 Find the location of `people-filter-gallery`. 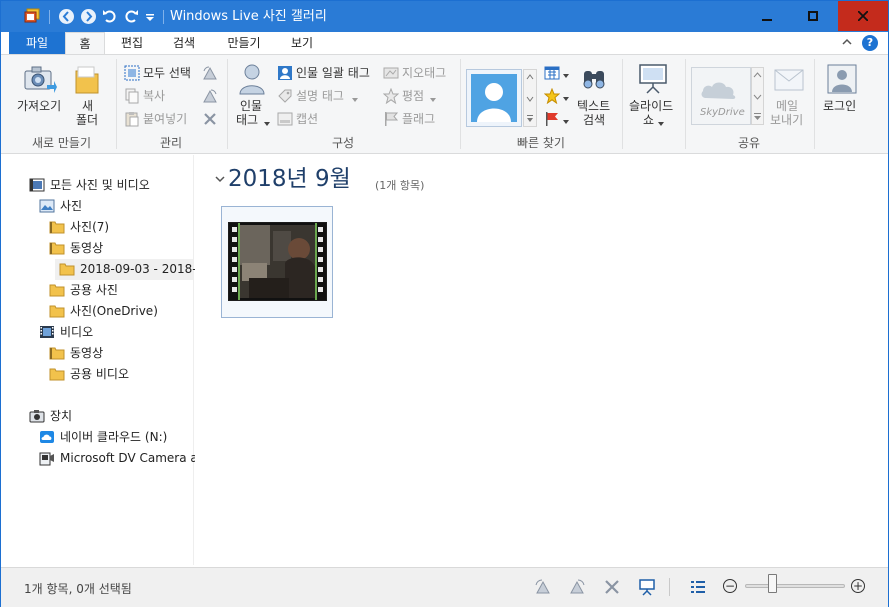

people-filter-gallery is located at coordinates (494, 98).